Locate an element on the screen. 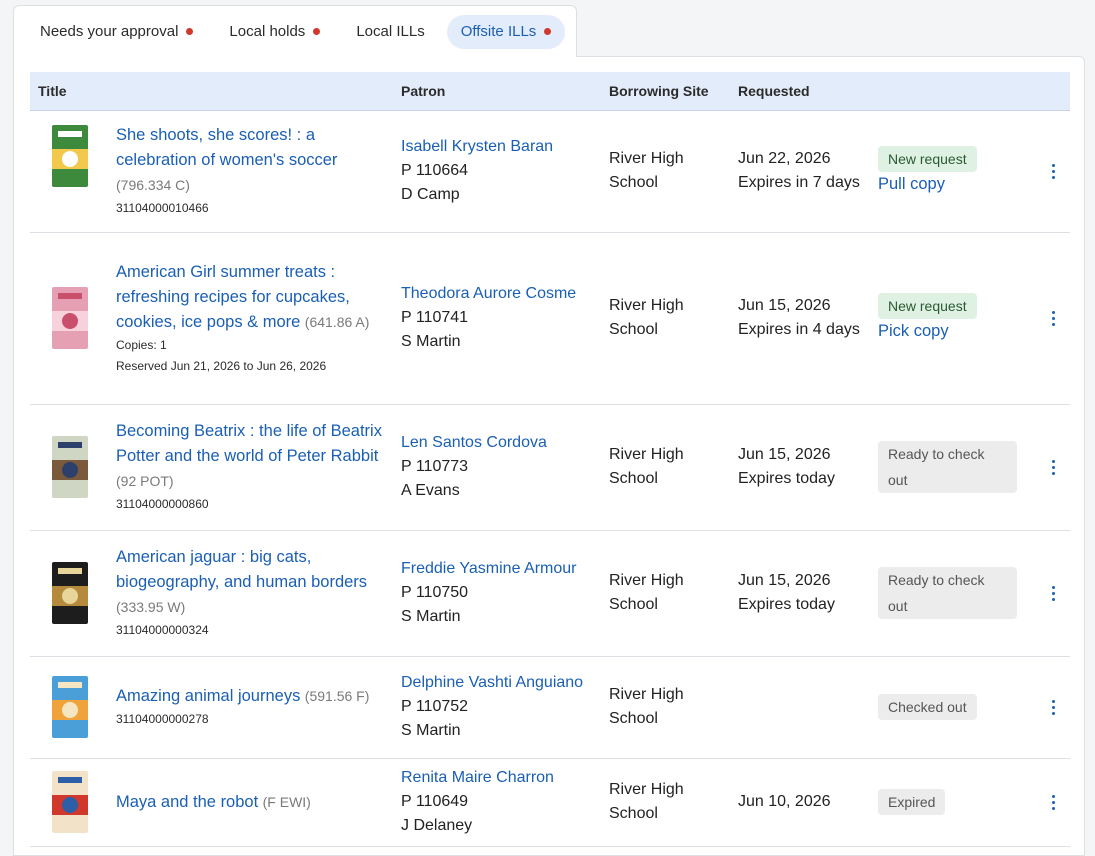 The height and width of the screenshot is (856, 1095). action-link: Pick copy is located at coordinates (947, 331).